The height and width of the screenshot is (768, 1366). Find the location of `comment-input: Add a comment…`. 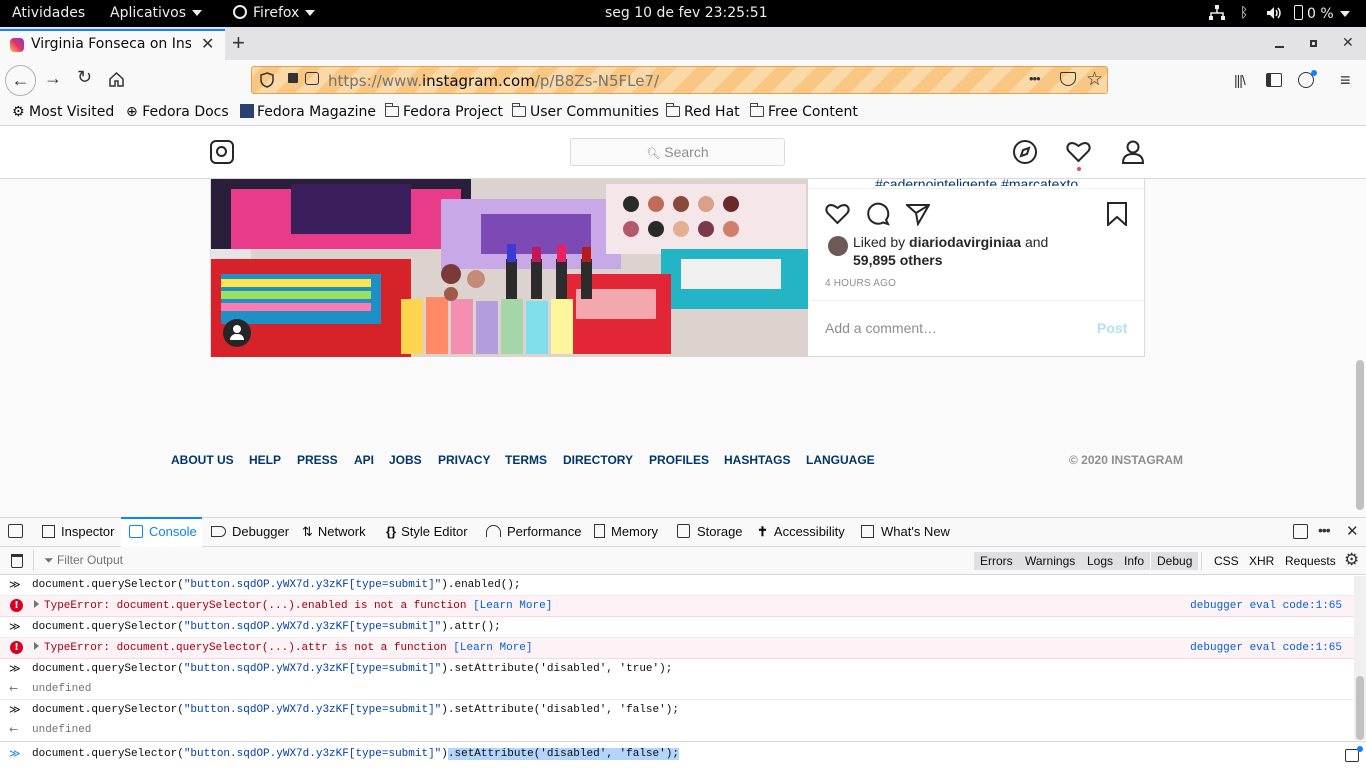

comment-input: Add a comment… is located at coordinates (950, 328).